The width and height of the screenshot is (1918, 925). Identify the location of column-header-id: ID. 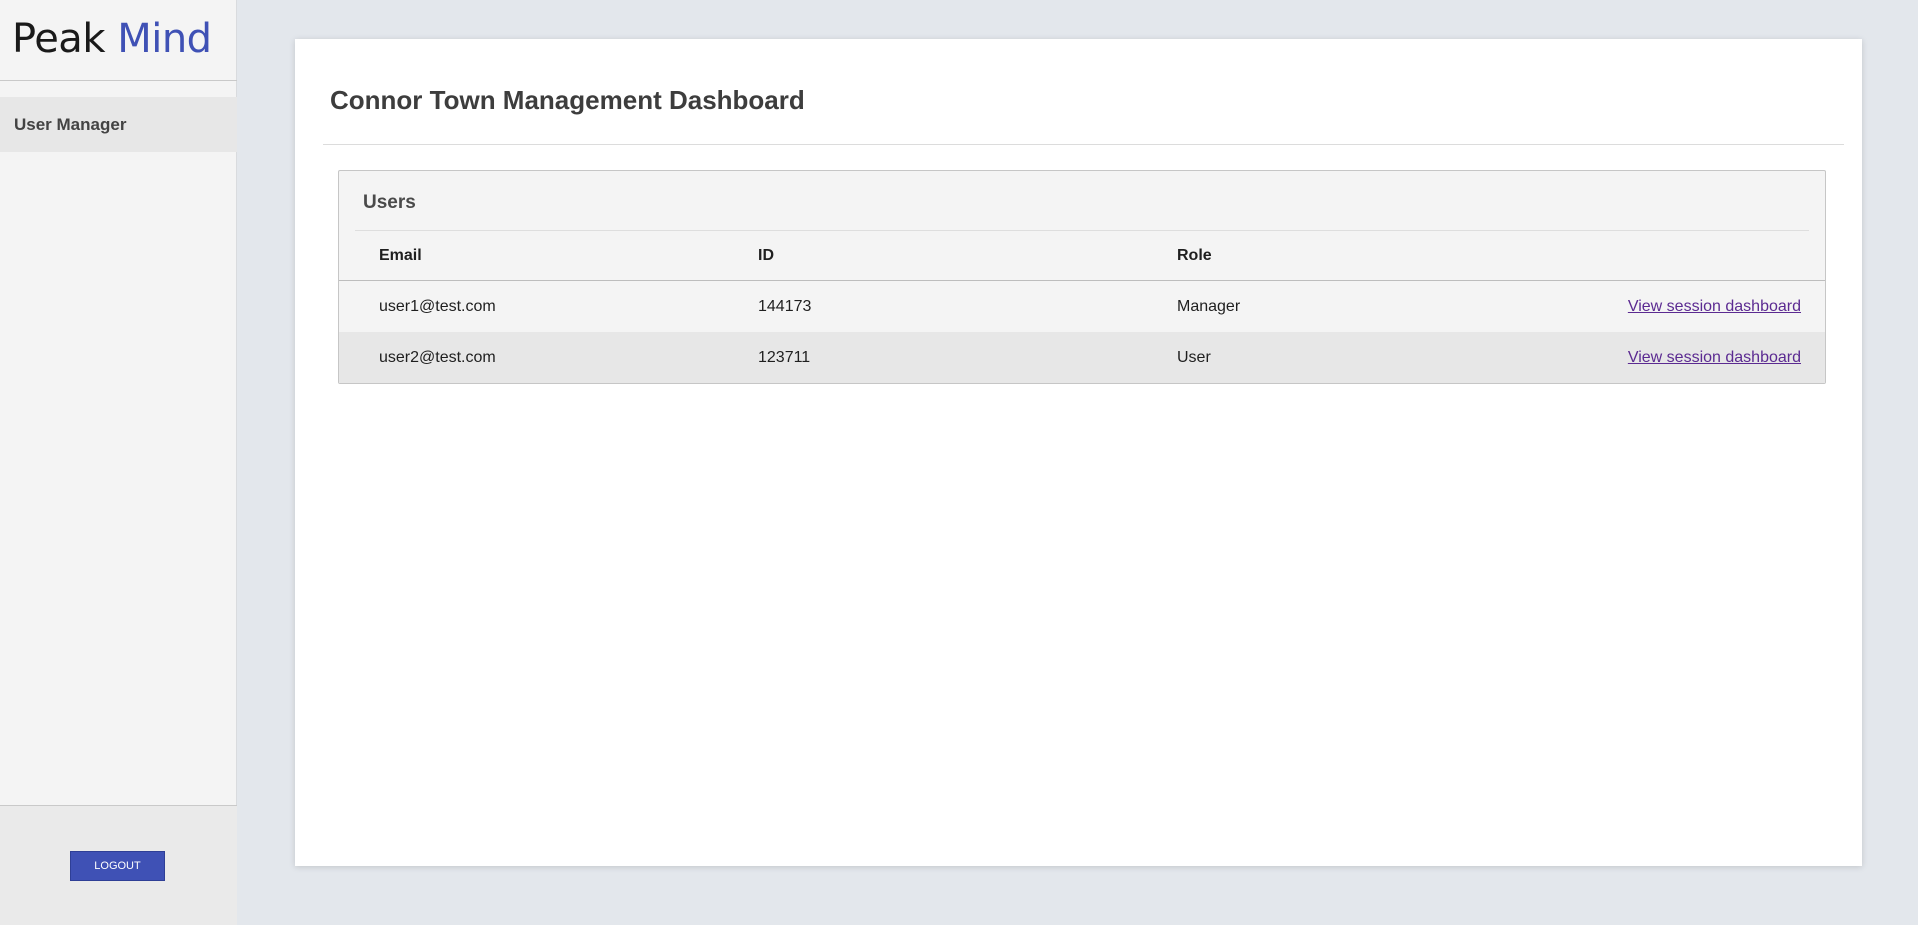
(967, 256).